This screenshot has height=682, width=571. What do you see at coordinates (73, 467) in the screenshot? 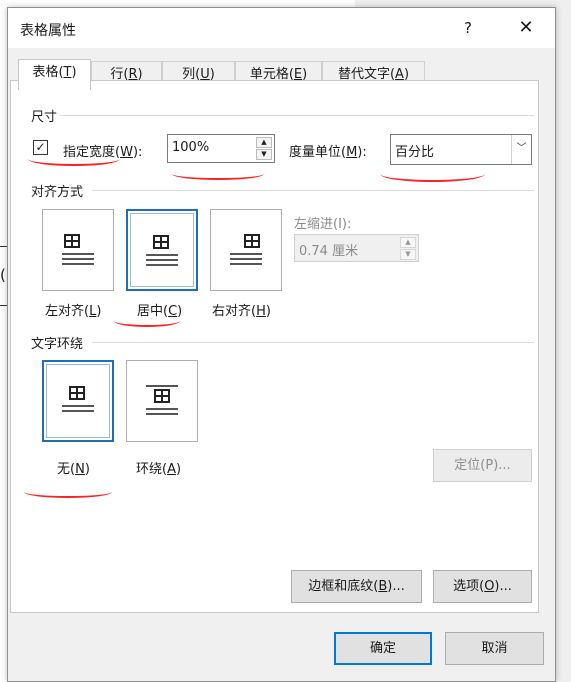
I see `wrap-none-label: 无(N)` at bounding box center [73, 467].